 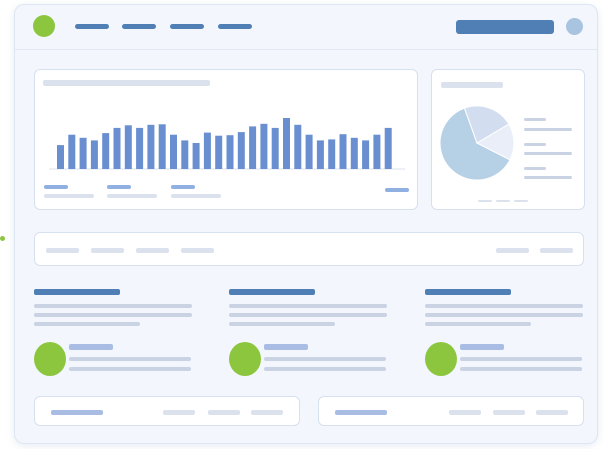 What do you see at coordinates (77, 412) in the screenshot?
I see `footer-left-label` at bounding box center [77, 412].